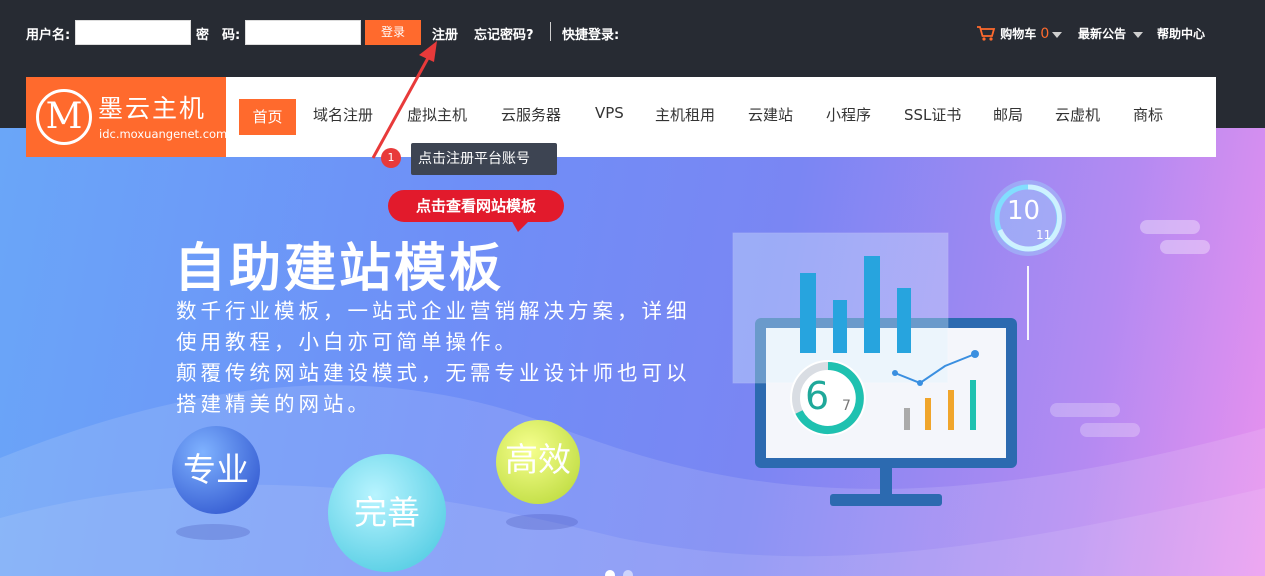 This screenshot has height=576, width=1265. What do you see at coordinates (484, 159) in the screenshot?
I see `tooltip: 点击注册平台账号` at bounding box center [484, 159].